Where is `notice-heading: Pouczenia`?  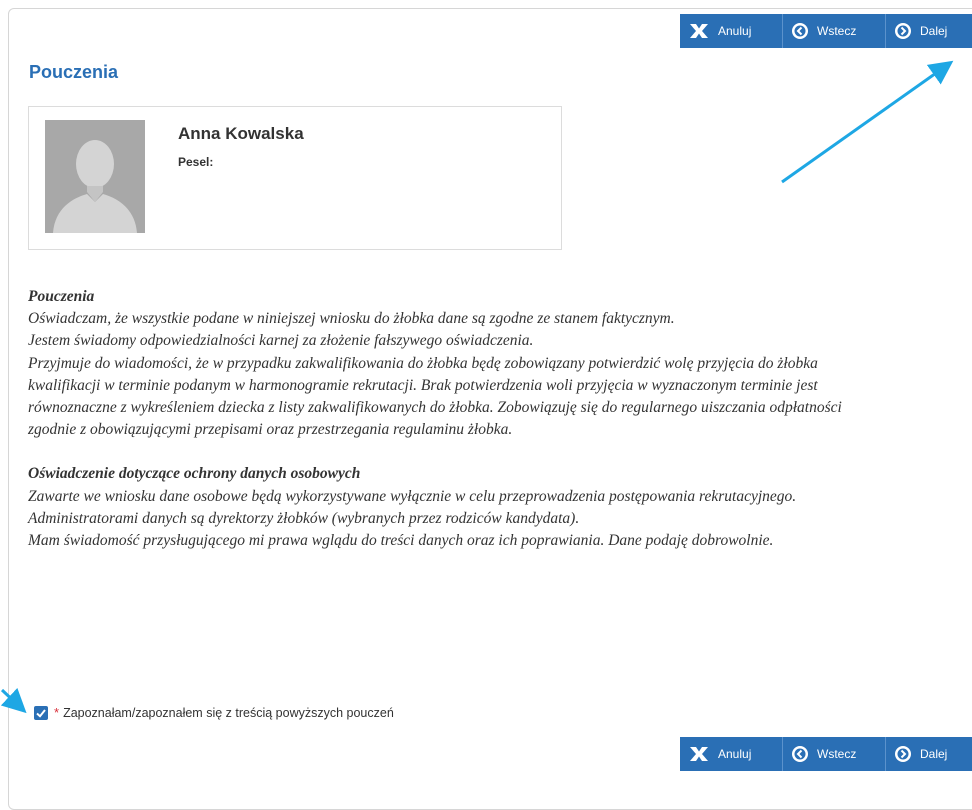
notice-heading: Pouczenia is located at coordinates (61, 296).